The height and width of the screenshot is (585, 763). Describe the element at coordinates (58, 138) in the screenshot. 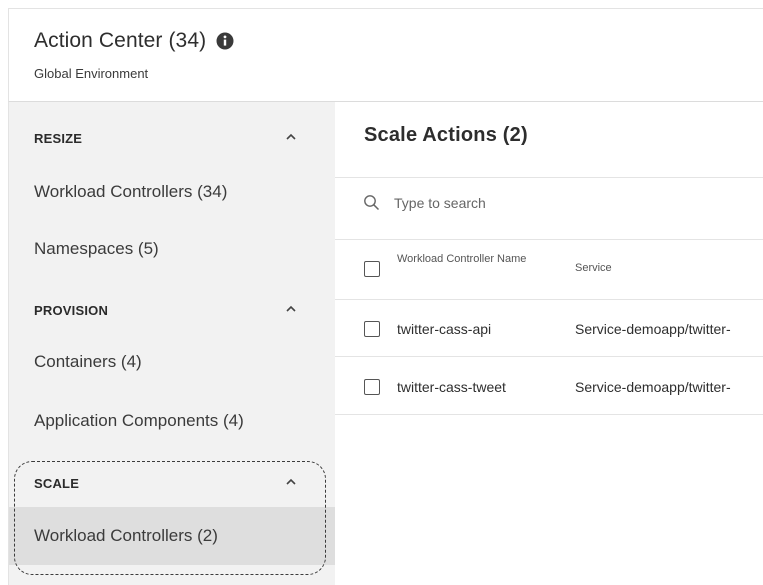

I see `section-label: RESIZE` at that location.